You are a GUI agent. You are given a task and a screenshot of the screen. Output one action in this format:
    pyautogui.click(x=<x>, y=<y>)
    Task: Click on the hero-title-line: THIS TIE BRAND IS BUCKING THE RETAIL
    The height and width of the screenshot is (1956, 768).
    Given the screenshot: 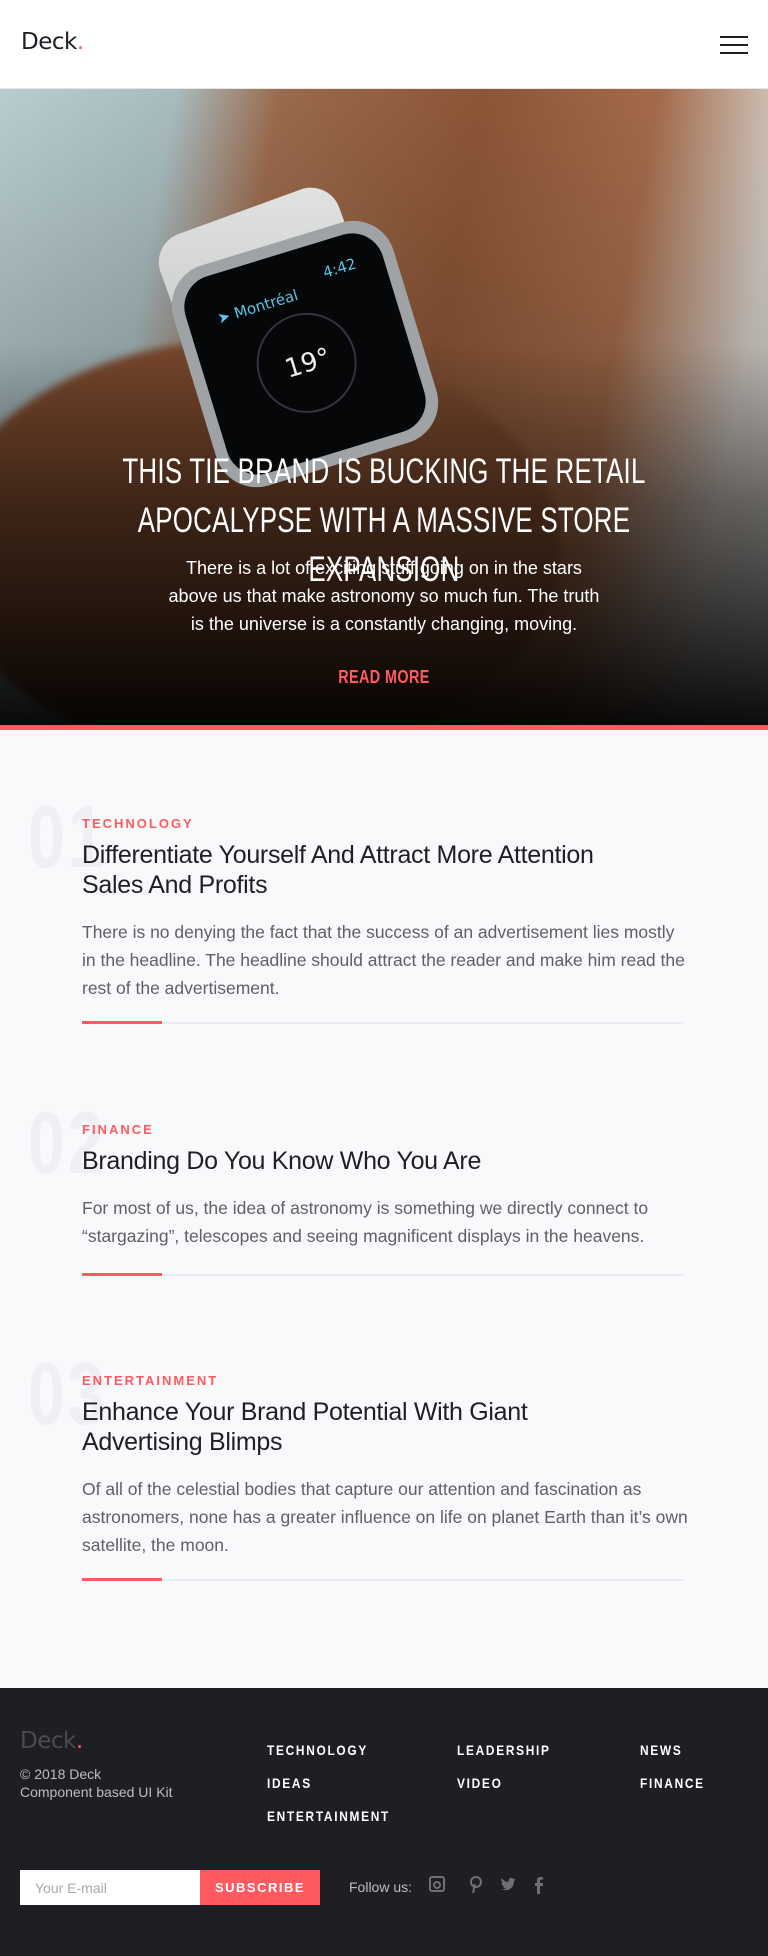 What is the action you would take?
    pyautogui.click(x=384, y=471)
    